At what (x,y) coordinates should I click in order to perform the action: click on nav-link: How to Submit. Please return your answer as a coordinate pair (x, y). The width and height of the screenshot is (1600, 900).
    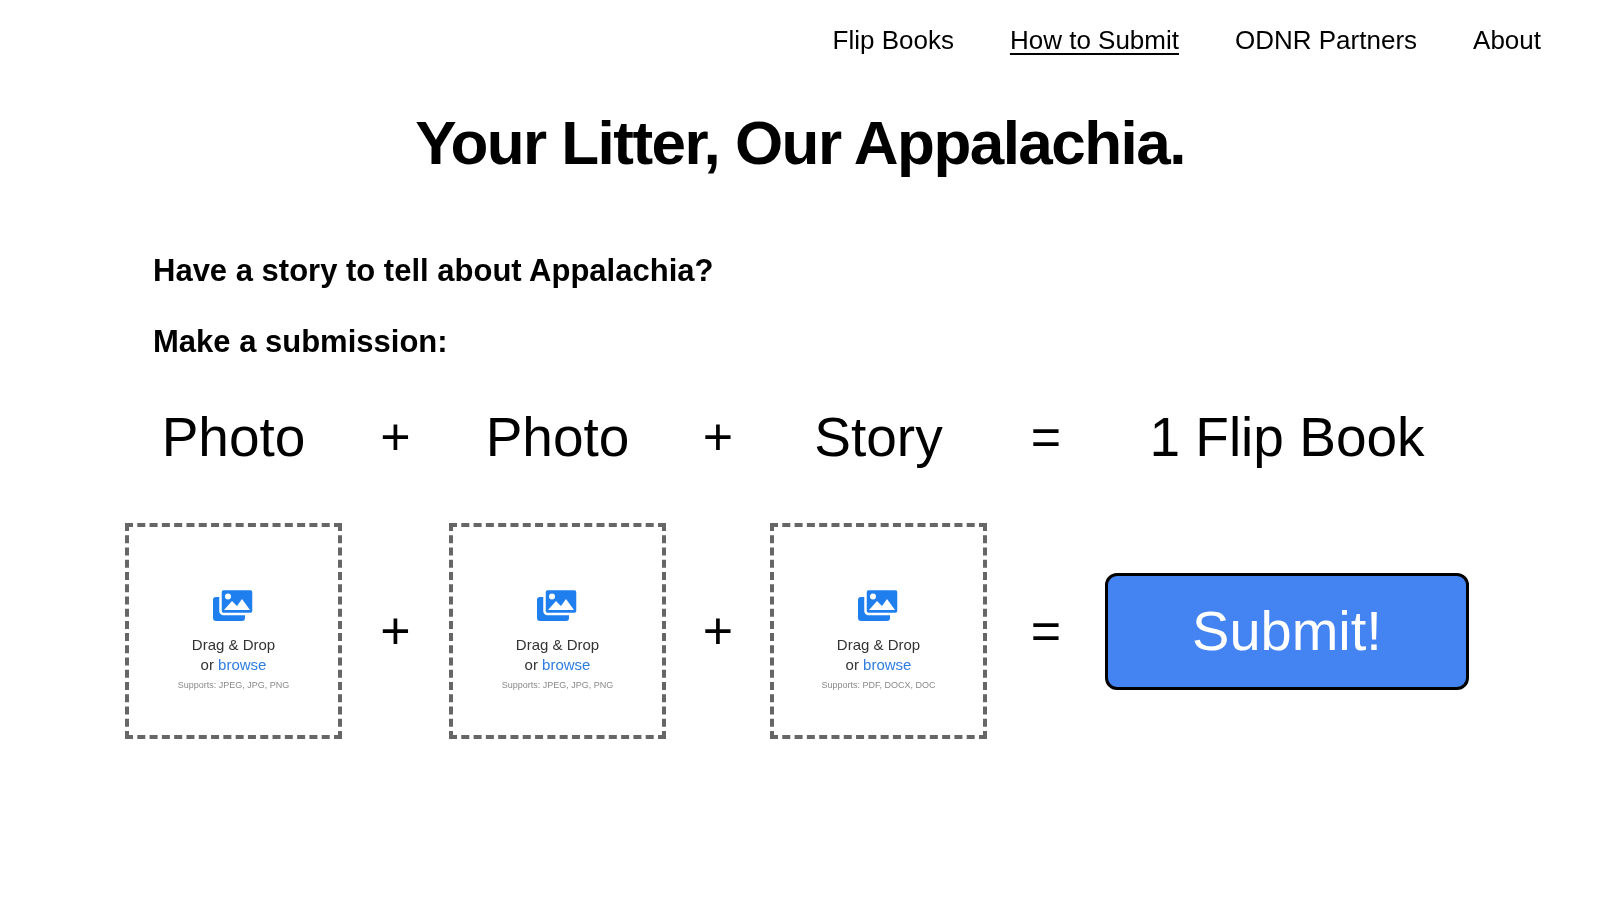
    Looking at the image, I should click on (1094, 40).